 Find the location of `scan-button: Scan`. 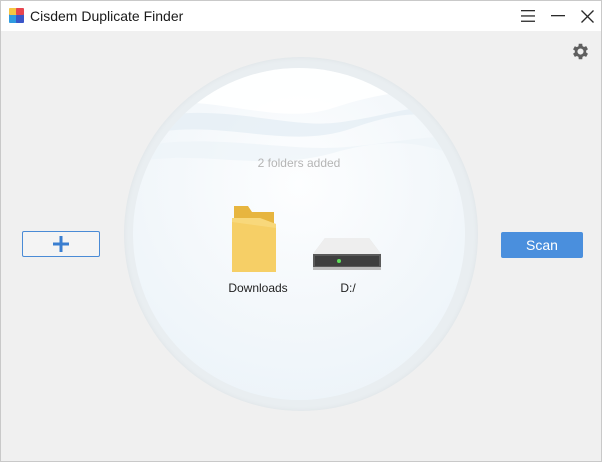

scan-button: Scan is located at coordinates (542, 245).